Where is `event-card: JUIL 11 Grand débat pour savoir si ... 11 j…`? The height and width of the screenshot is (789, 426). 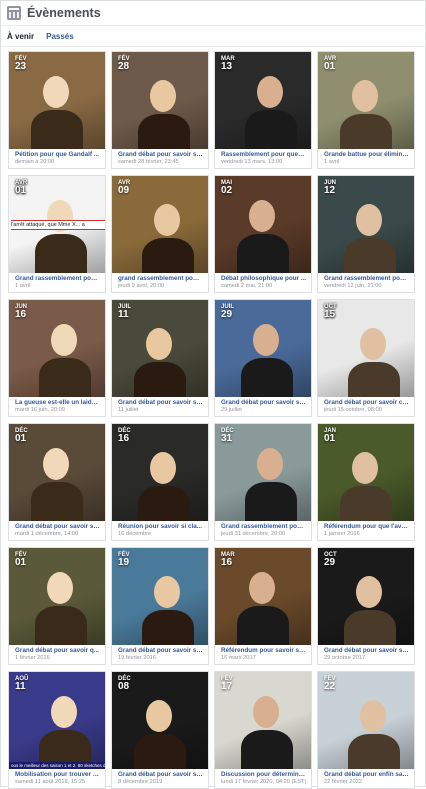
event-card: JUIL 11 Grand débat pour savoir si ... 11 j… is located at coordinates (160, 358).